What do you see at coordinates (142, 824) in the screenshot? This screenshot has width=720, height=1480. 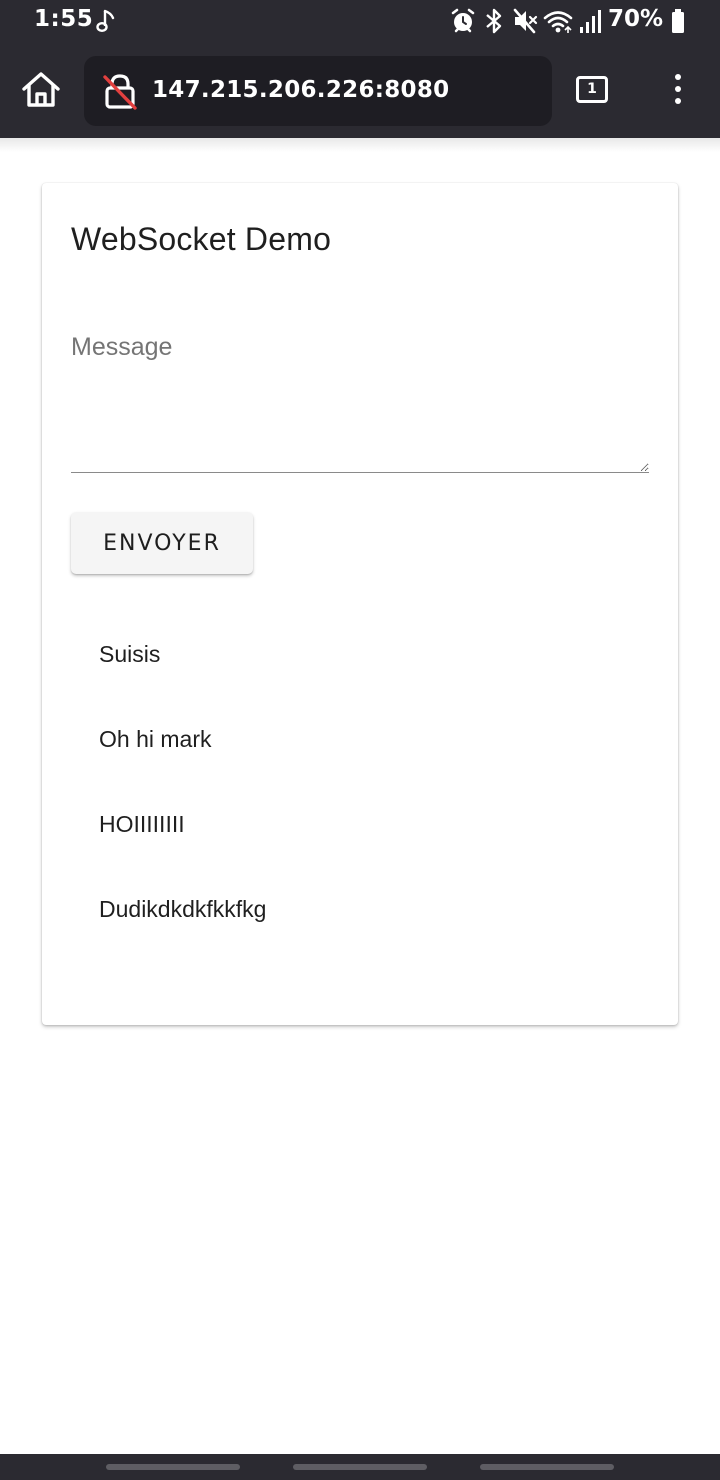 I see `message-item: HOIIIIIIII` at bounding box center [142, 824].